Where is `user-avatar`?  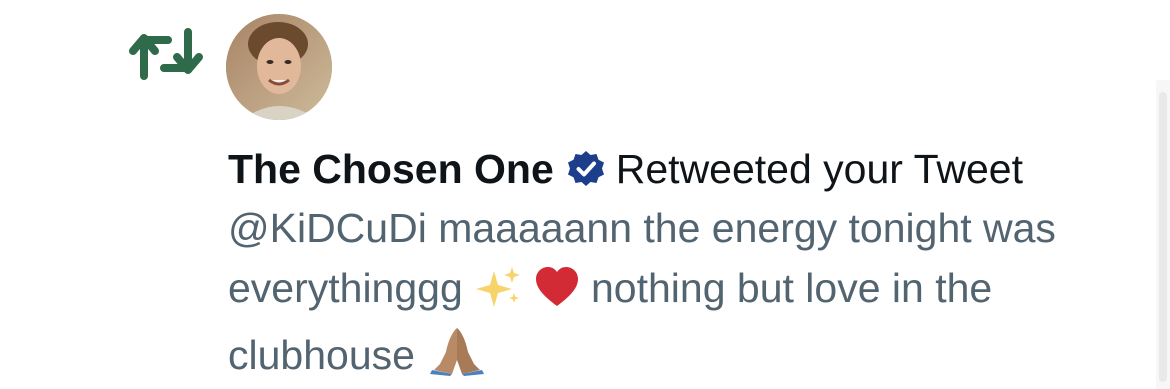
user-avatar is located at coordinates (279, 67).